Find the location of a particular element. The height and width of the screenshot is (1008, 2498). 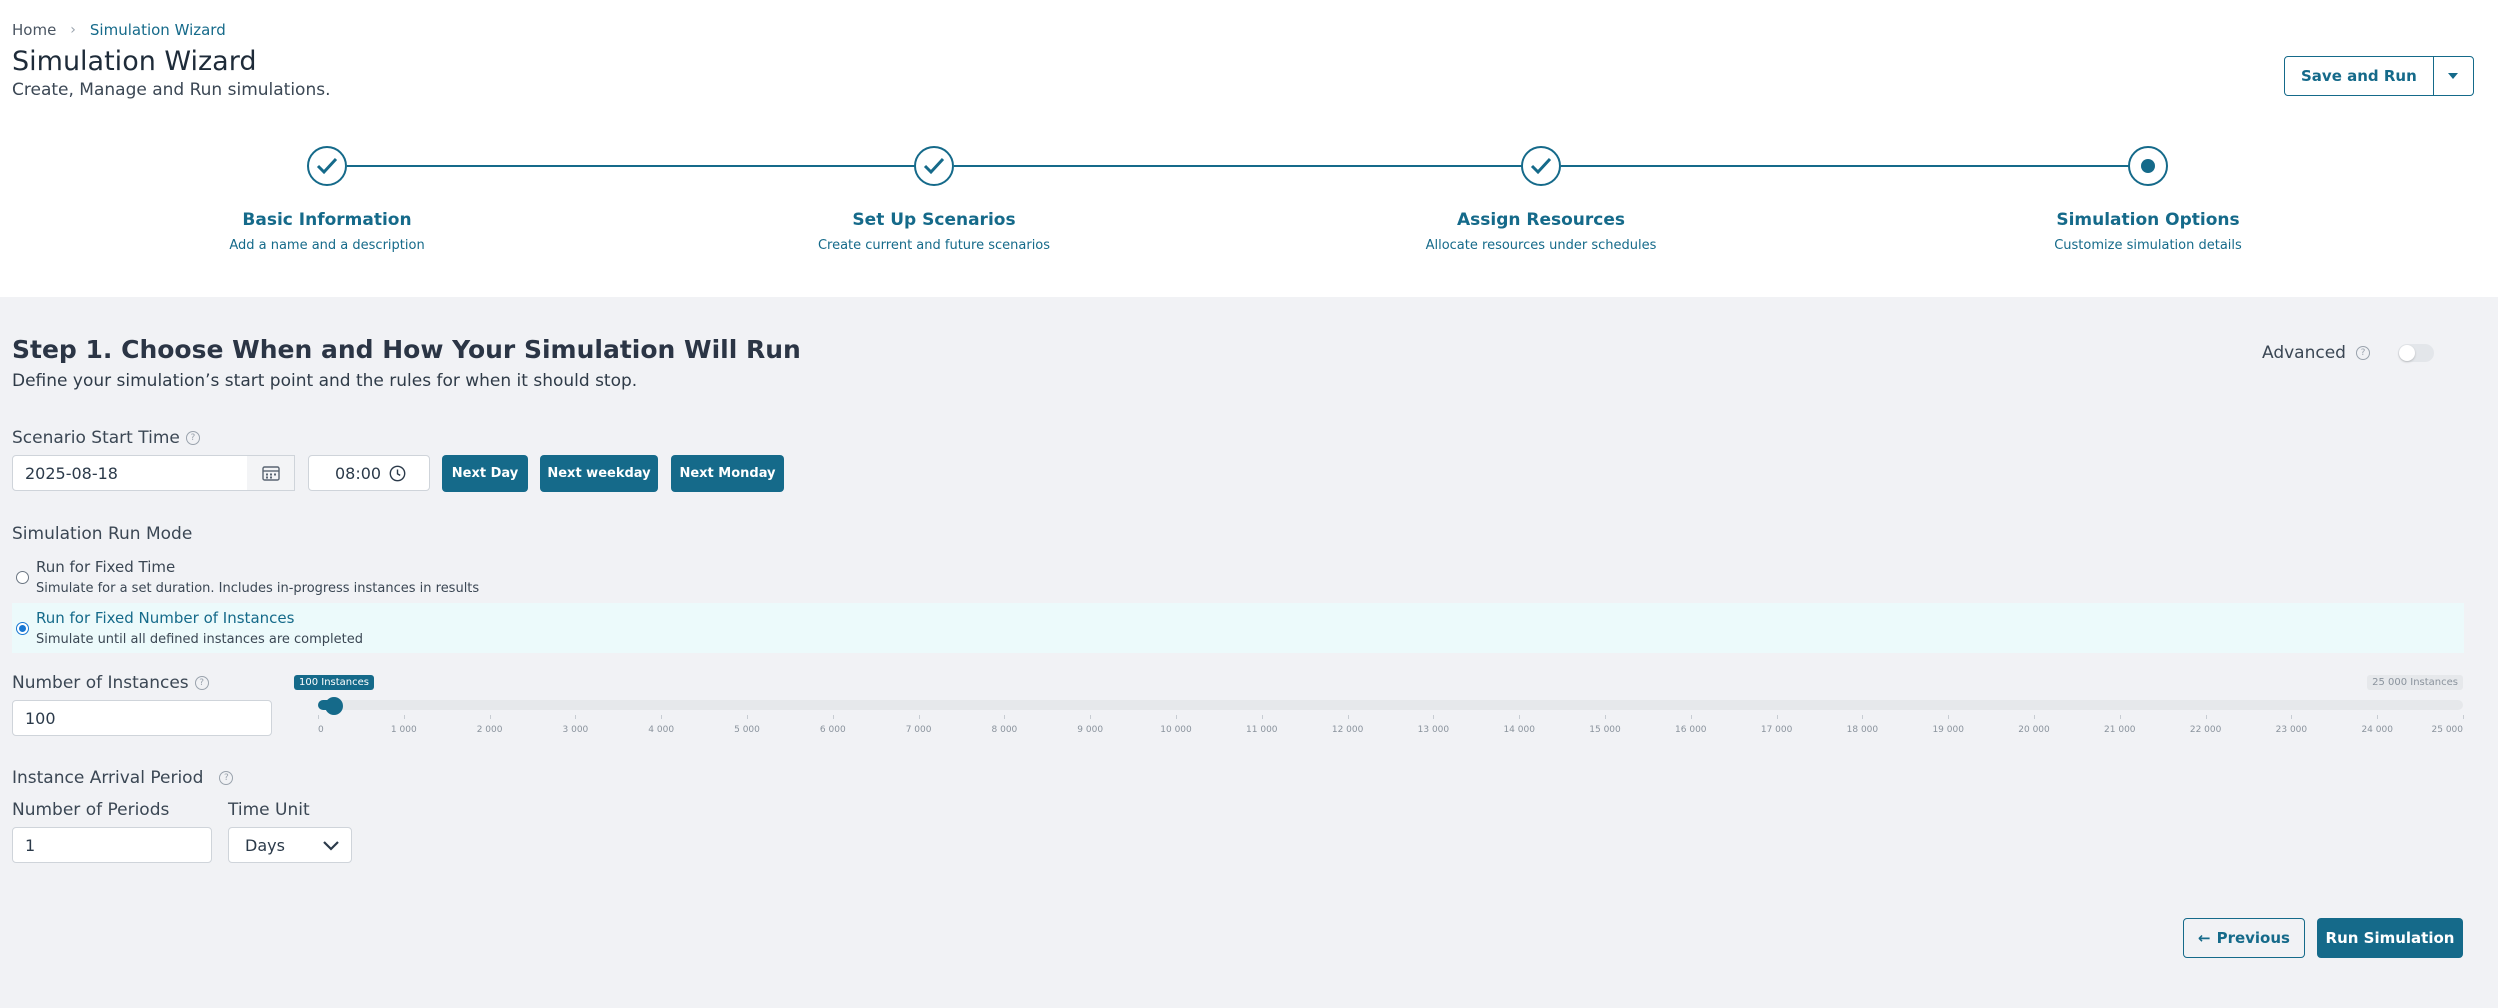

step-2-desc: Create current and future scenarios is located at coordinates (934, 245).